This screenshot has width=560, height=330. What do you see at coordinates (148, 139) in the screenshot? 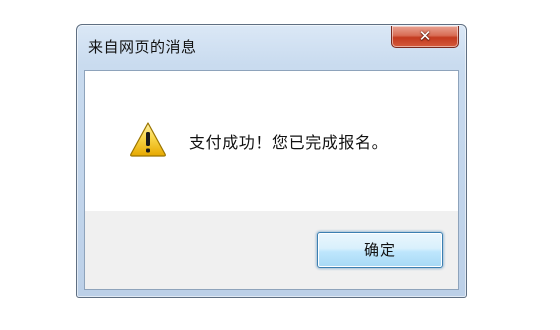
I see `warning-icon` at bounding box center [148, 139].